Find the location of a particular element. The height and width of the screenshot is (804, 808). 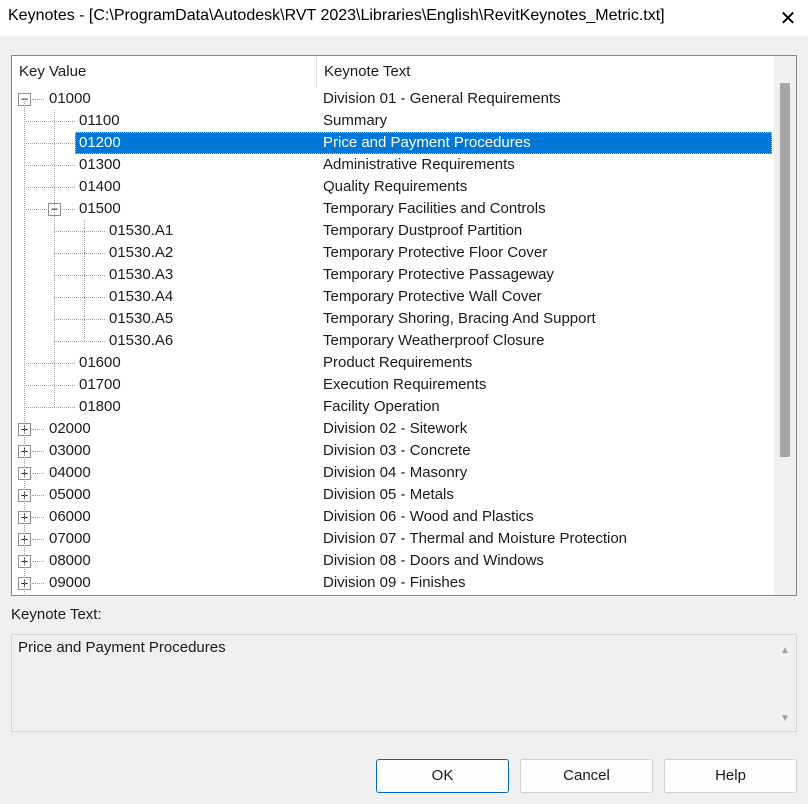

row-key-value: 01500 is located at coordinates (100, 208).